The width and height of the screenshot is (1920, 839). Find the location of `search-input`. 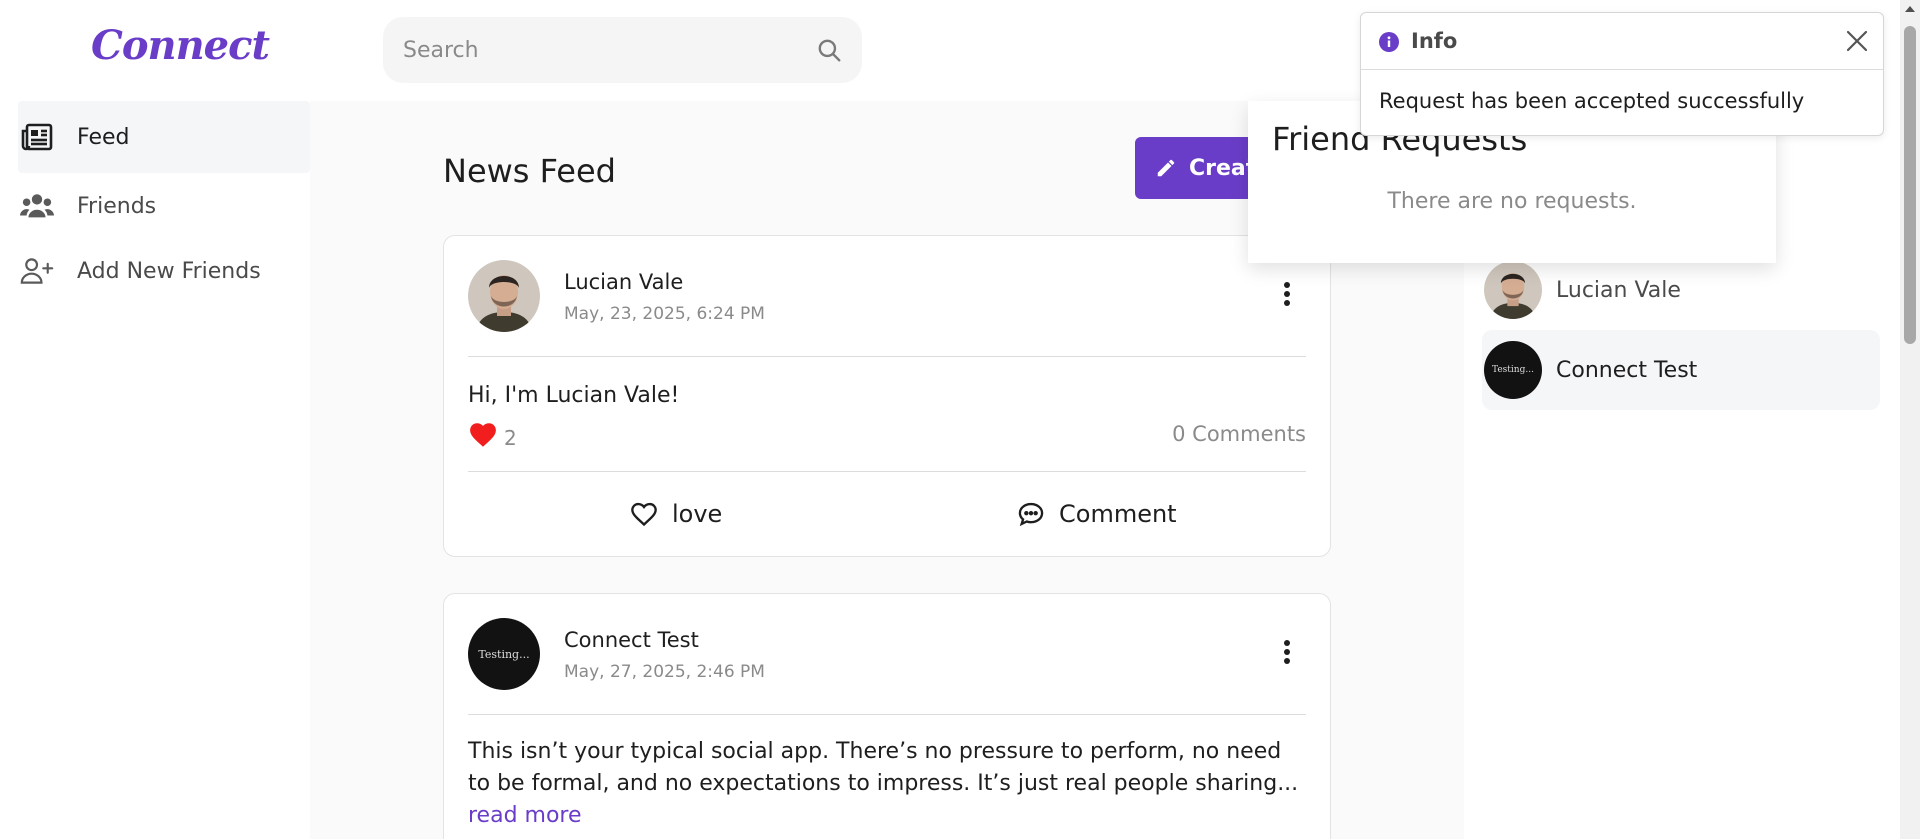

search-input is located at coordinates (603, 50).